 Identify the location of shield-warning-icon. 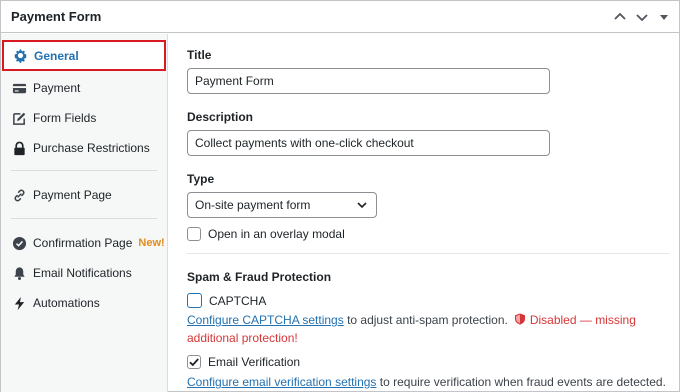
(519, 319).